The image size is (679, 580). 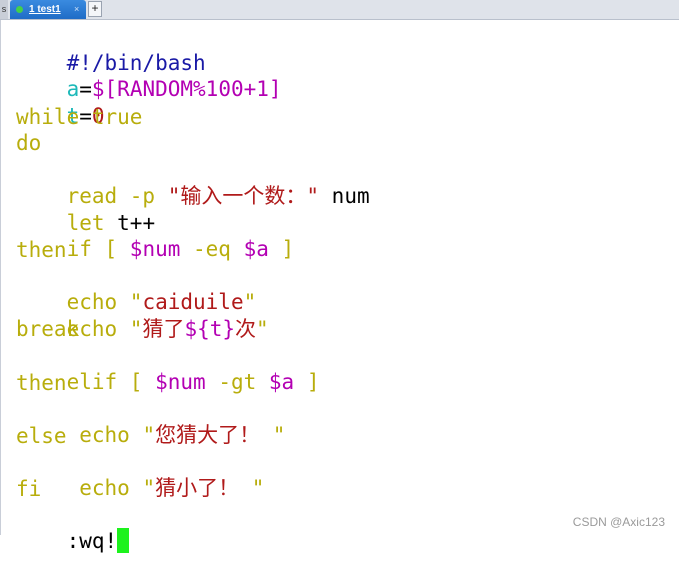 I want to click on code-line-11: echo "猜了${t}次", so click(x=167, y=329).